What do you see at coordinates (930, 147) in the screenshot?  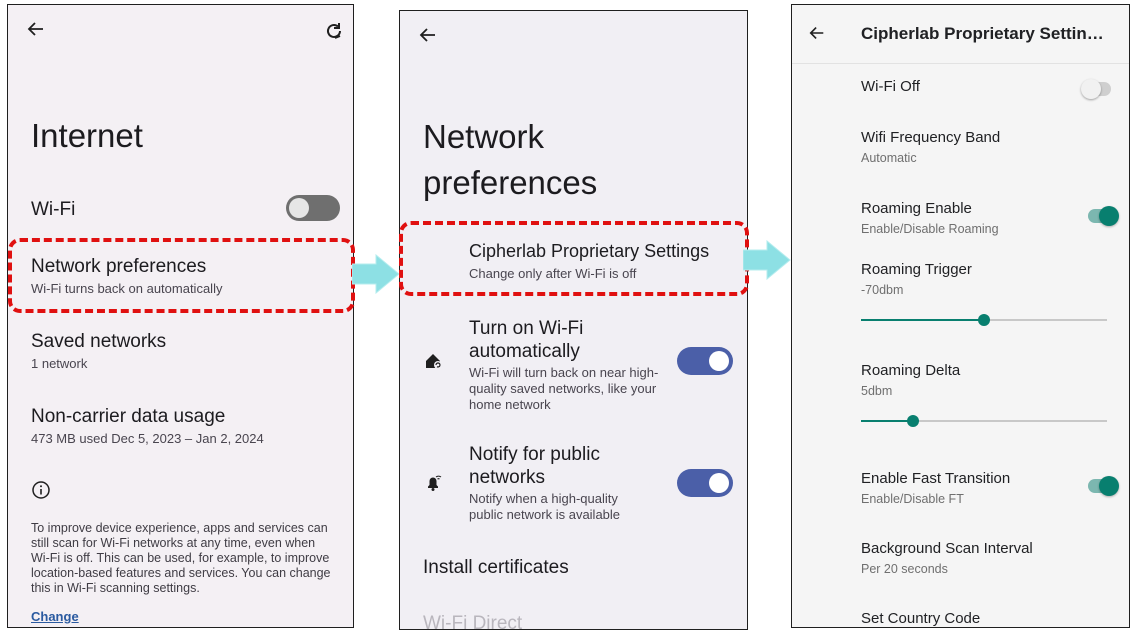 I see `wifi-frequency-band-item: Wifi Frequency Band Automatic` at bounding box center [930, 147].